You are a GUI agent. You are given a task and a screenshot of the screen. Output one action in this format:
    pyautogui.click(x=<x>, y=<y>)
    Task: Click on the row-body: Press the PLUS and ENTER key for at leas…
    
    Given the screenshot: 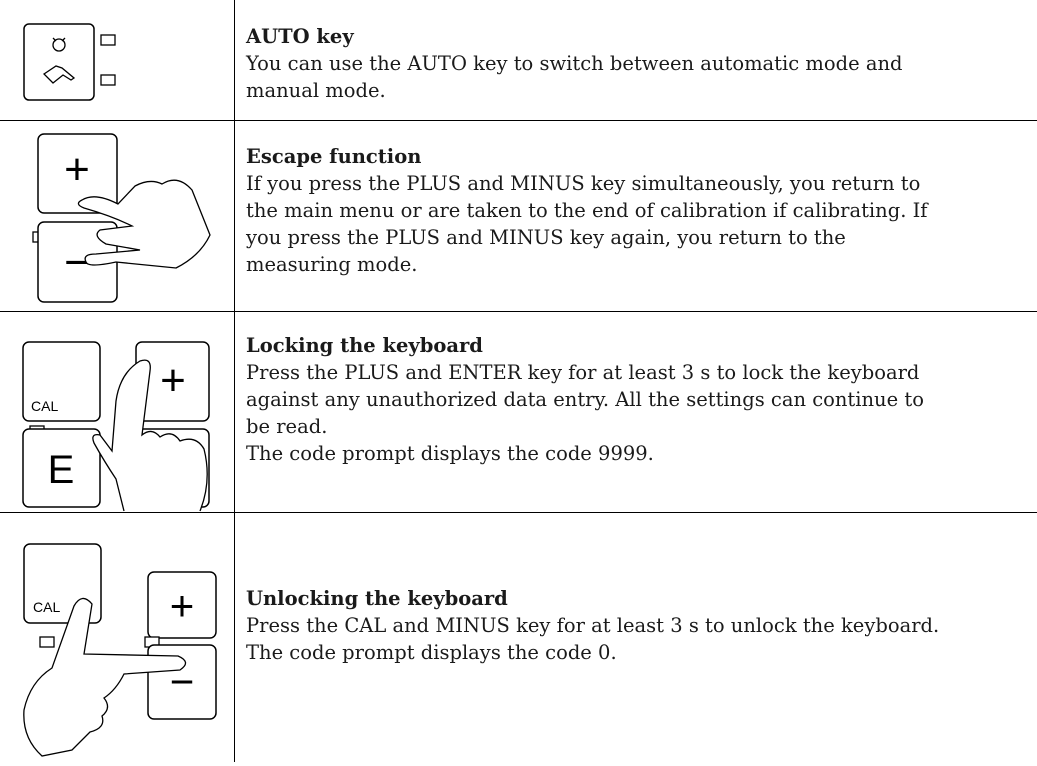 What is the action you would take?
    pyautogui.click(x=585, y=413)
    